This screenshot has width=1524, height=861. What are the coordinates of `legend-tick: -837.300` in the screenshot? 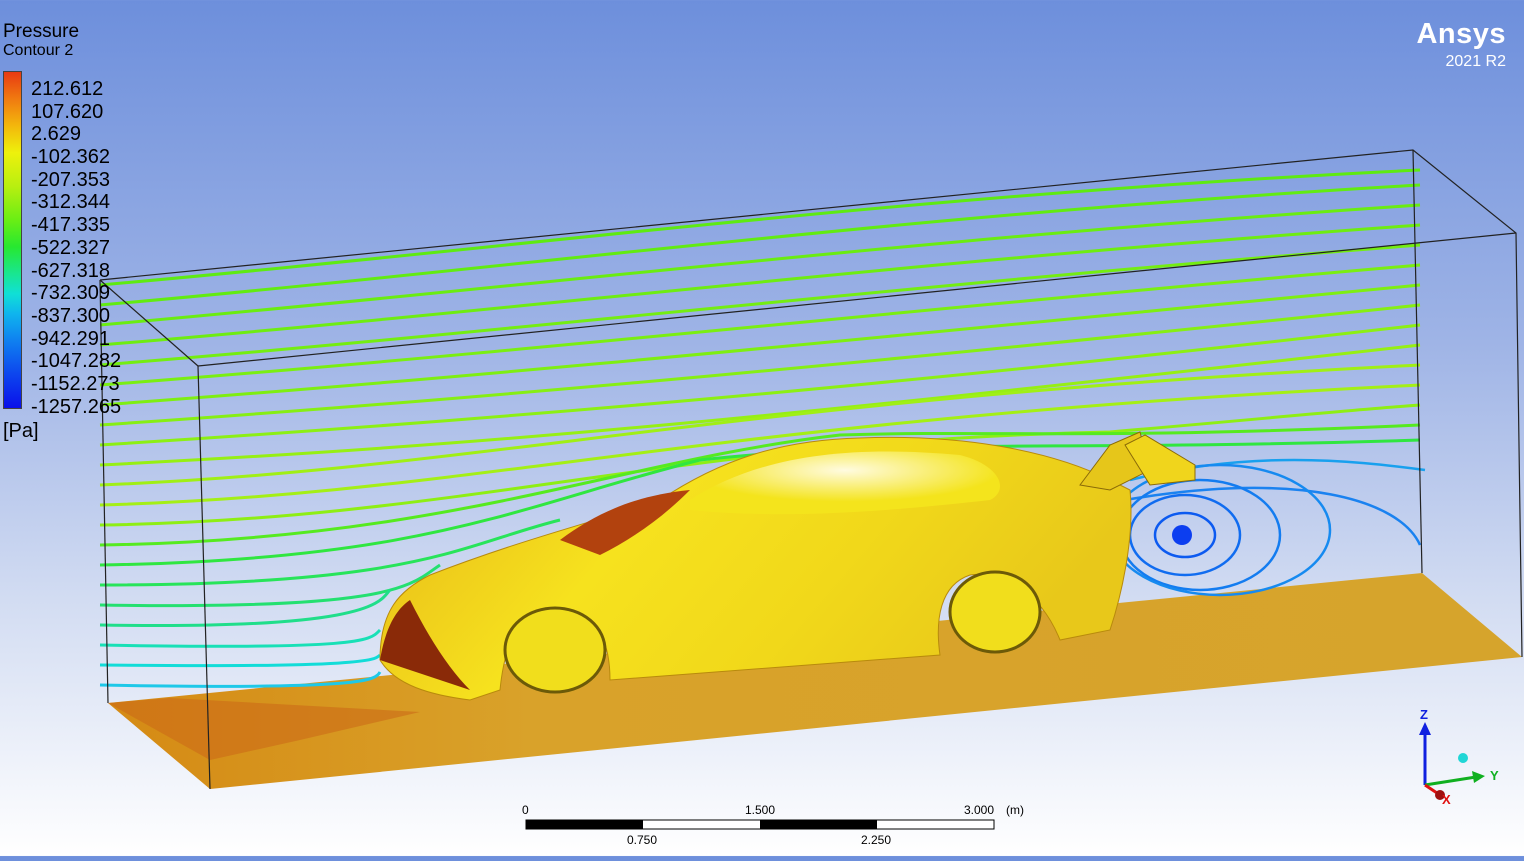 It's located at (70, 315).